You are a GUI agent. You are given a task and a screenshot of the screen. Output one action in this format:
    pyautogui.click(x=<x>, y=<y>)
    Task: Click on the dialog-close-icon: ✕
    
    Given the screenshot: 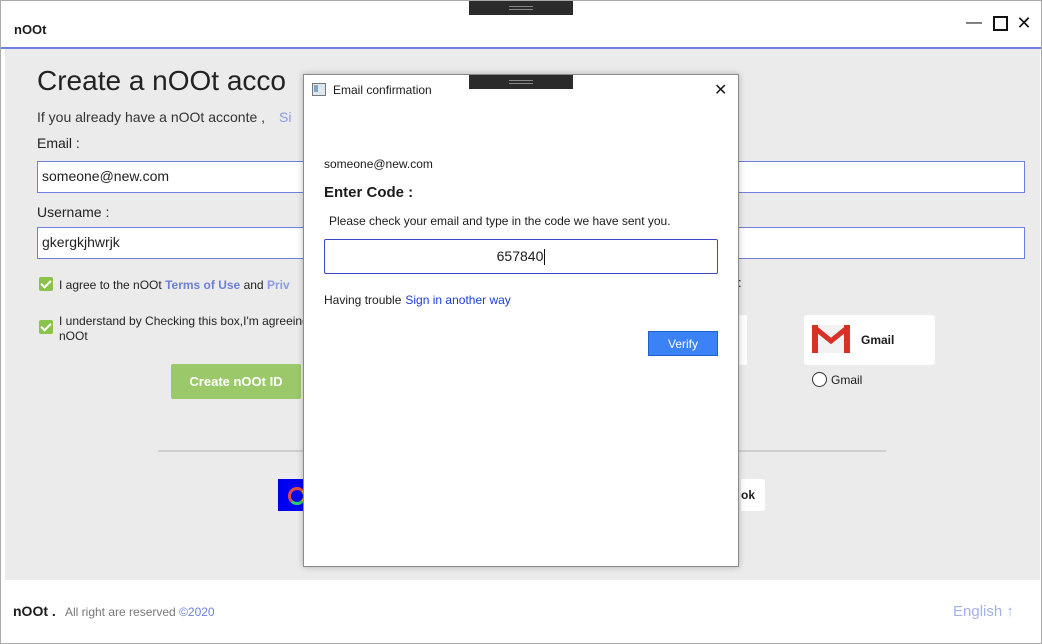 What is the action you would take?
    pyautogui.click(x=720, y=90)
    